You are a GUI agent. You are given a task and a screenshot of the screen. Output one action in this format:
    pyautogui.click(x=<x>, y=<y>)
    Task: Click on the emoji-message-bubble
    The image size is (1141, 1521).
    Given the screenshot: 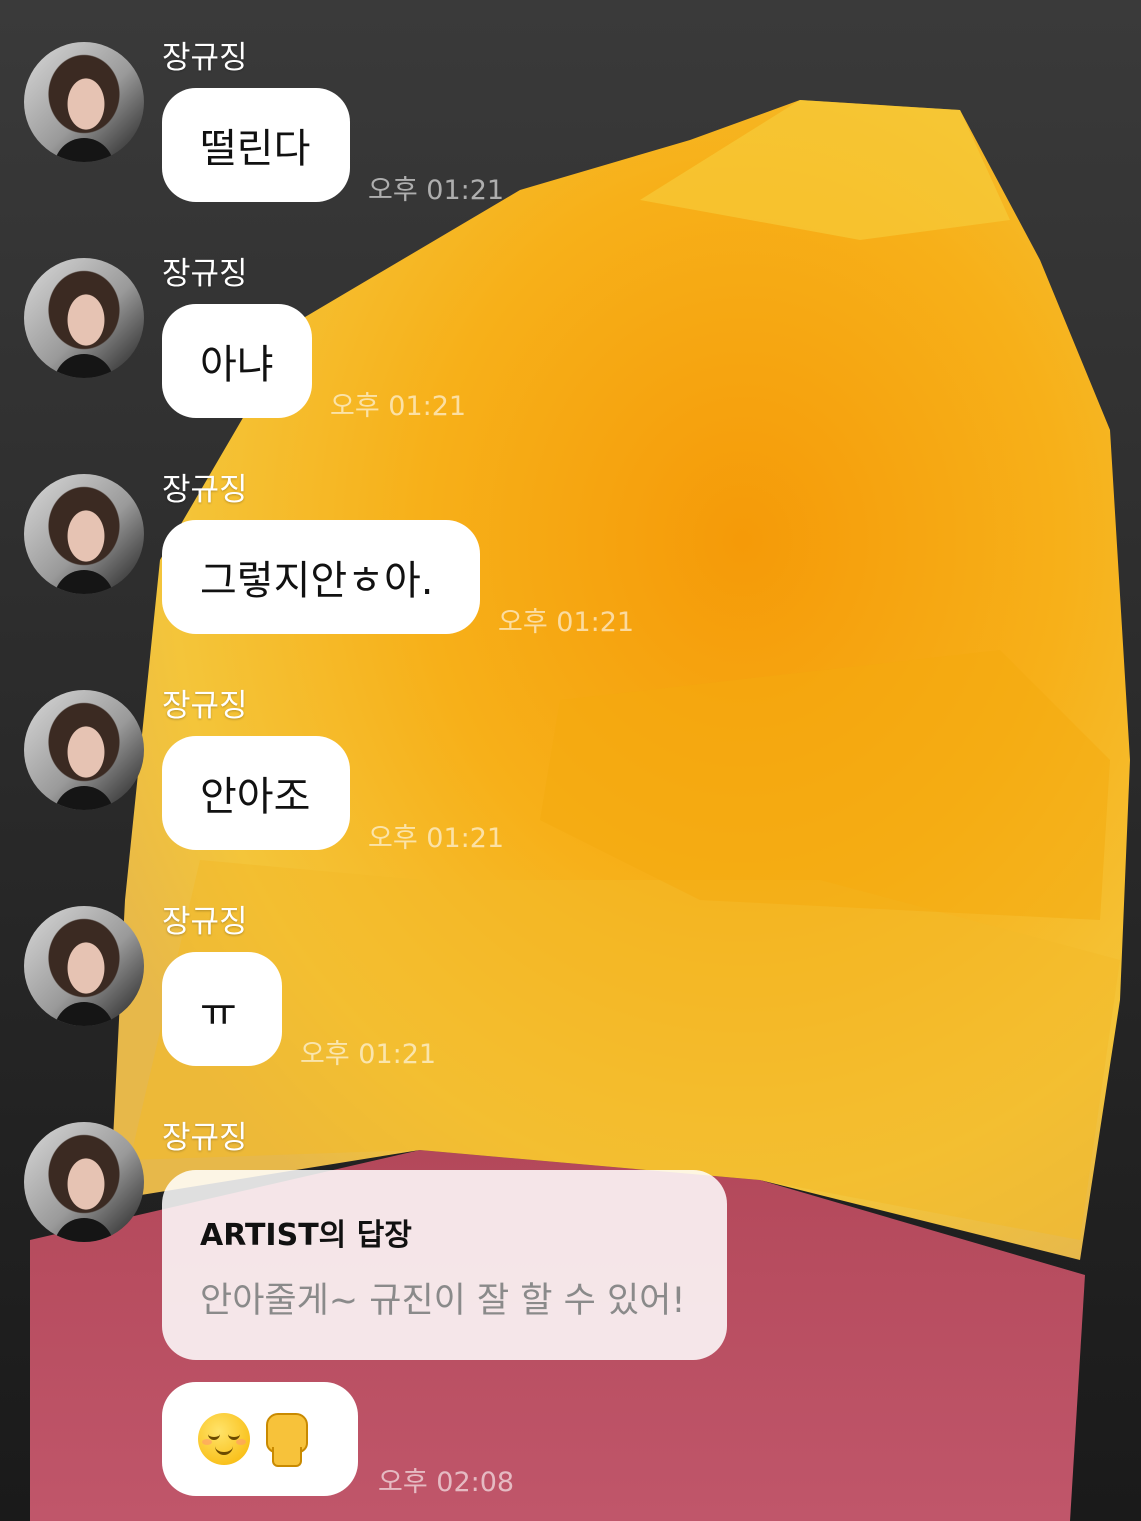 What is the action you would take?
    pyautogui.click(x=260, y=1439)
    